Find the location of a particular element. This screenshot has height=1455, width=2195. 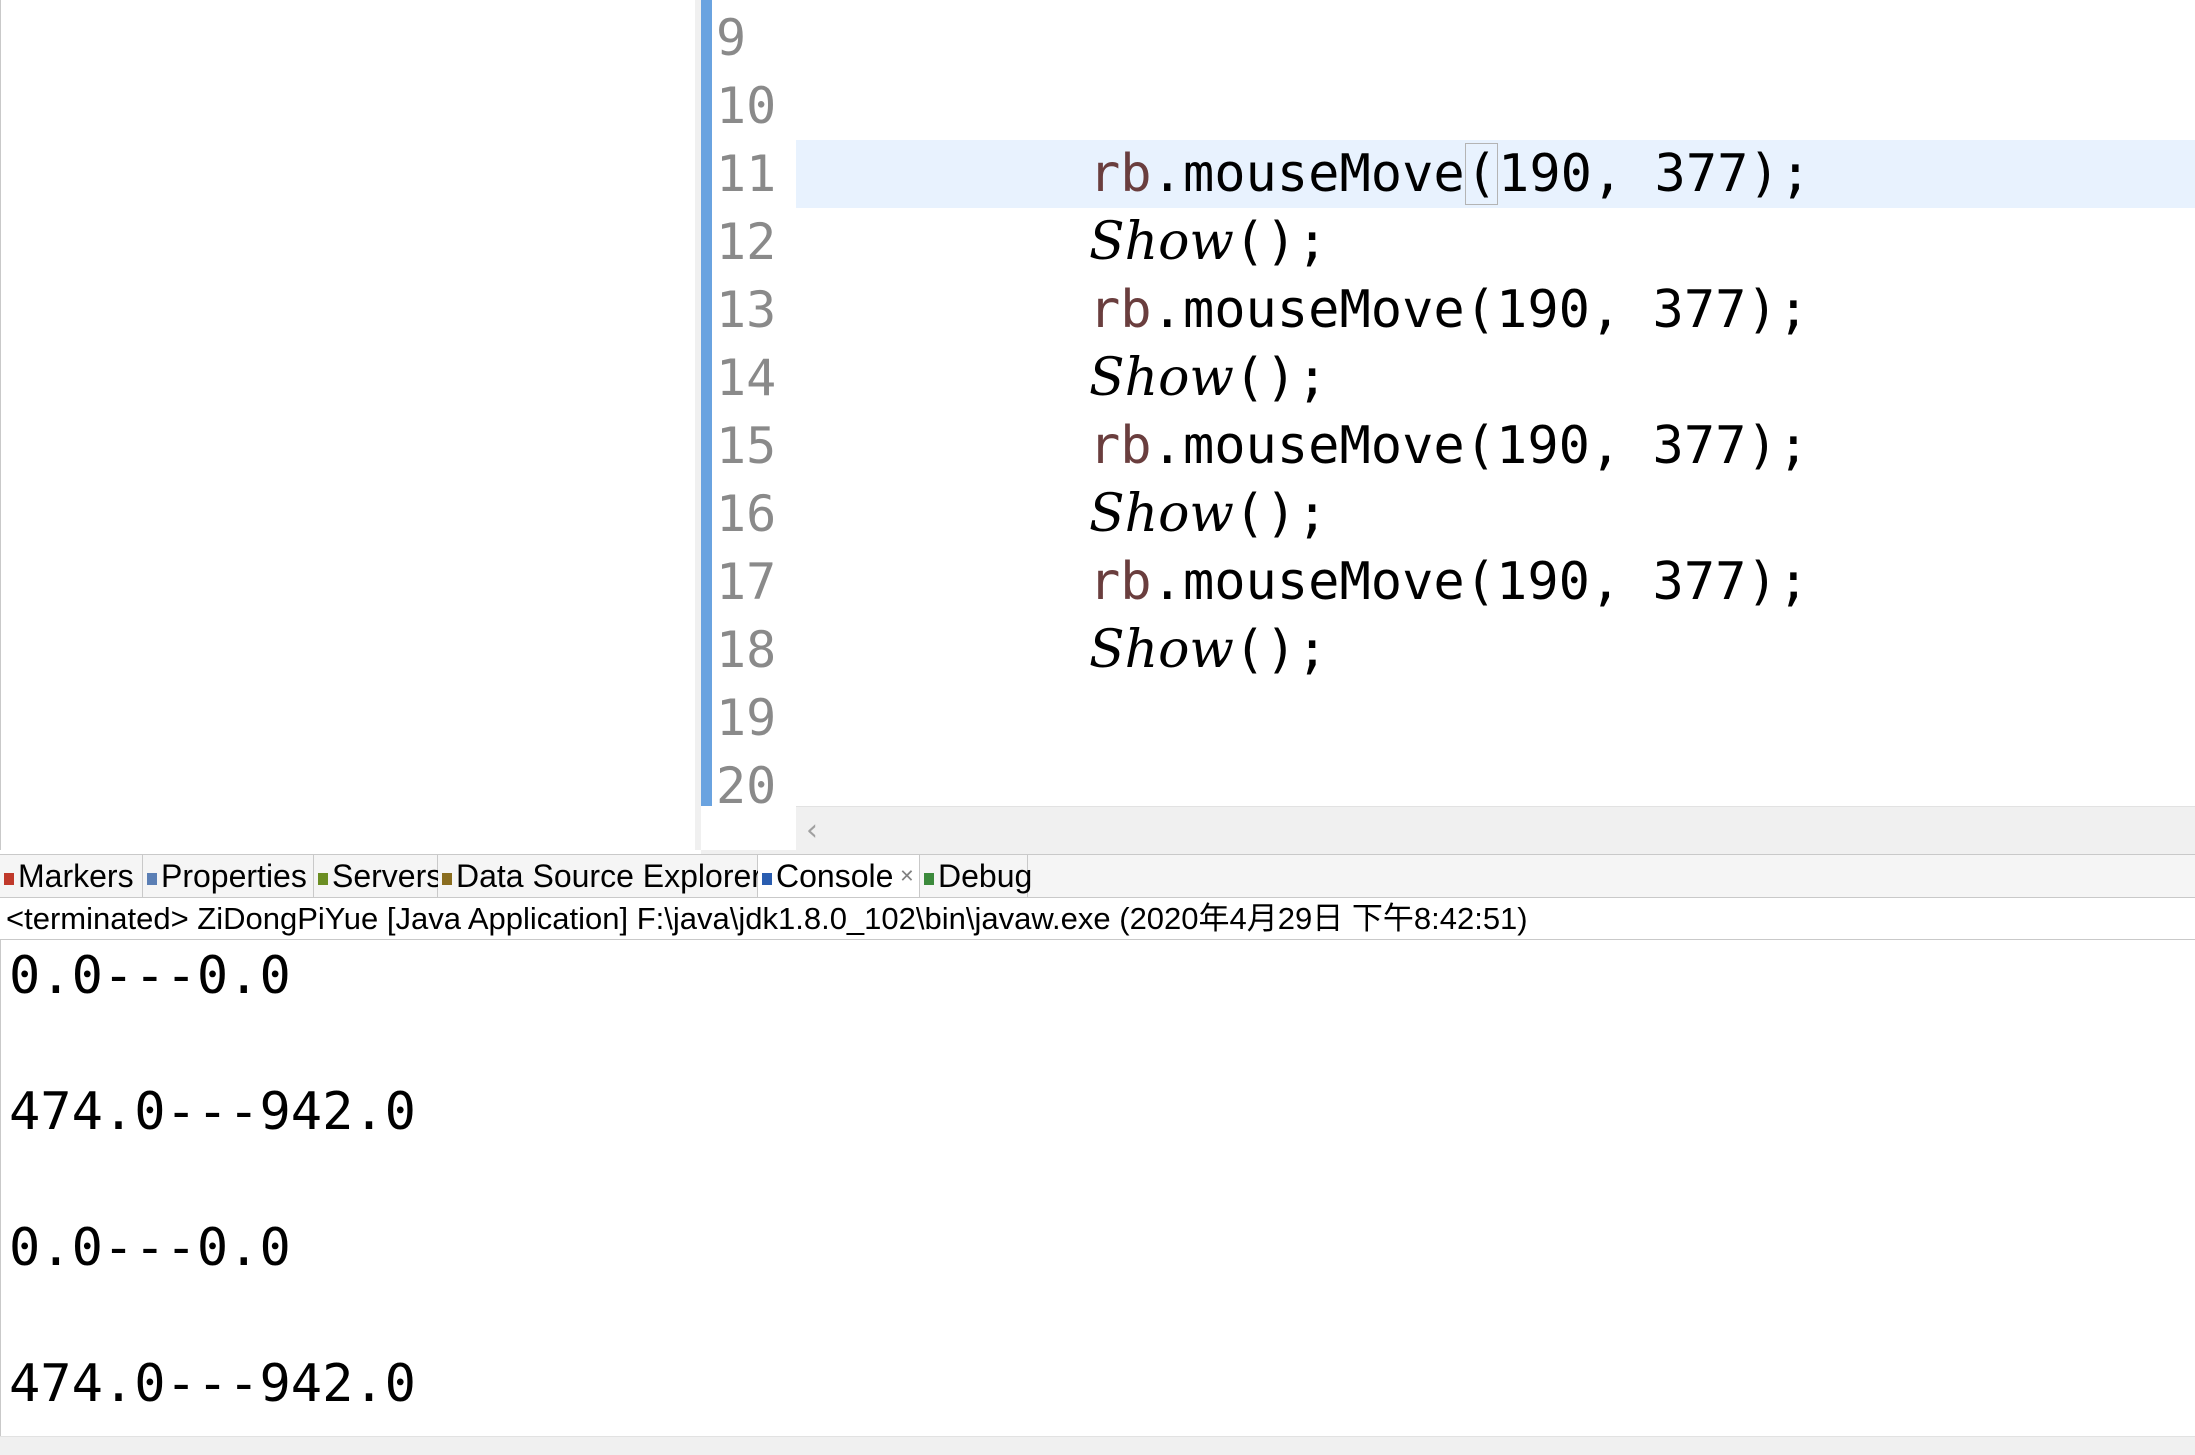

tab-label: Data Source Explorer is located at coordinates (609, 876).